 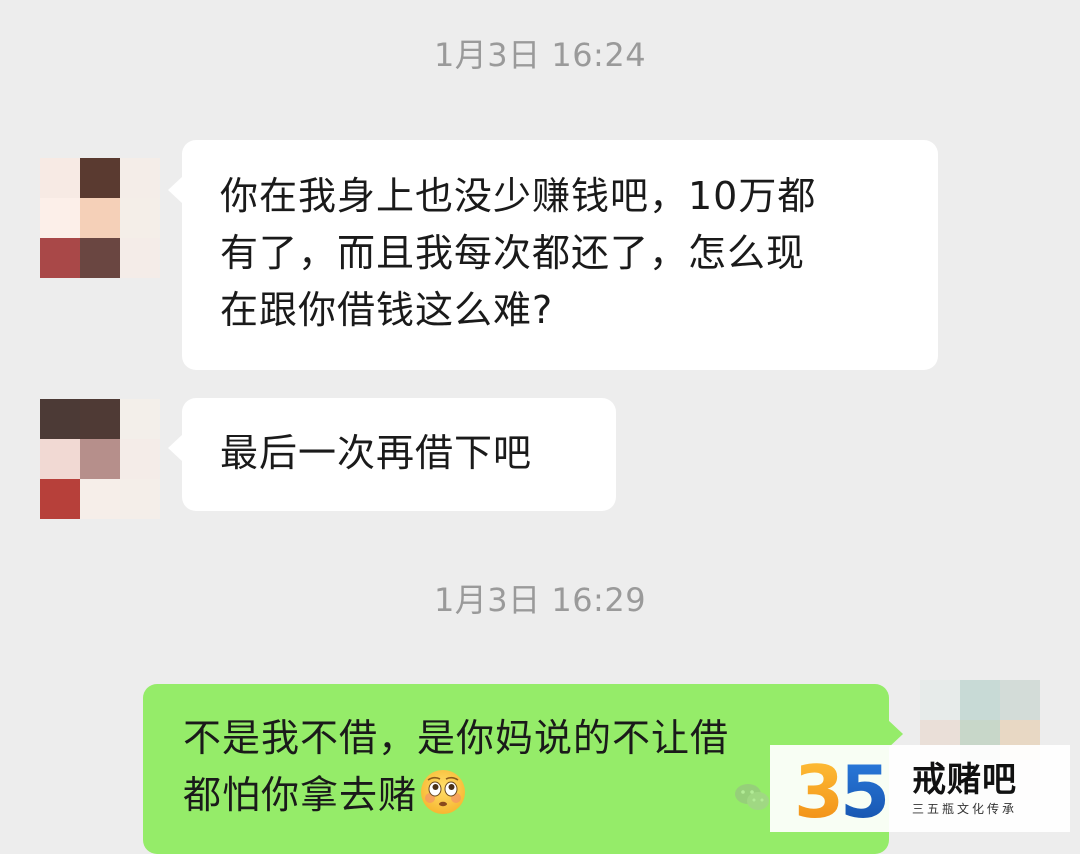 What do you see at coordinates (965, 808) in the screenshot?
I see `watermark-subtitle: 三五瓶文化传承` at bounding box center [965, 808].